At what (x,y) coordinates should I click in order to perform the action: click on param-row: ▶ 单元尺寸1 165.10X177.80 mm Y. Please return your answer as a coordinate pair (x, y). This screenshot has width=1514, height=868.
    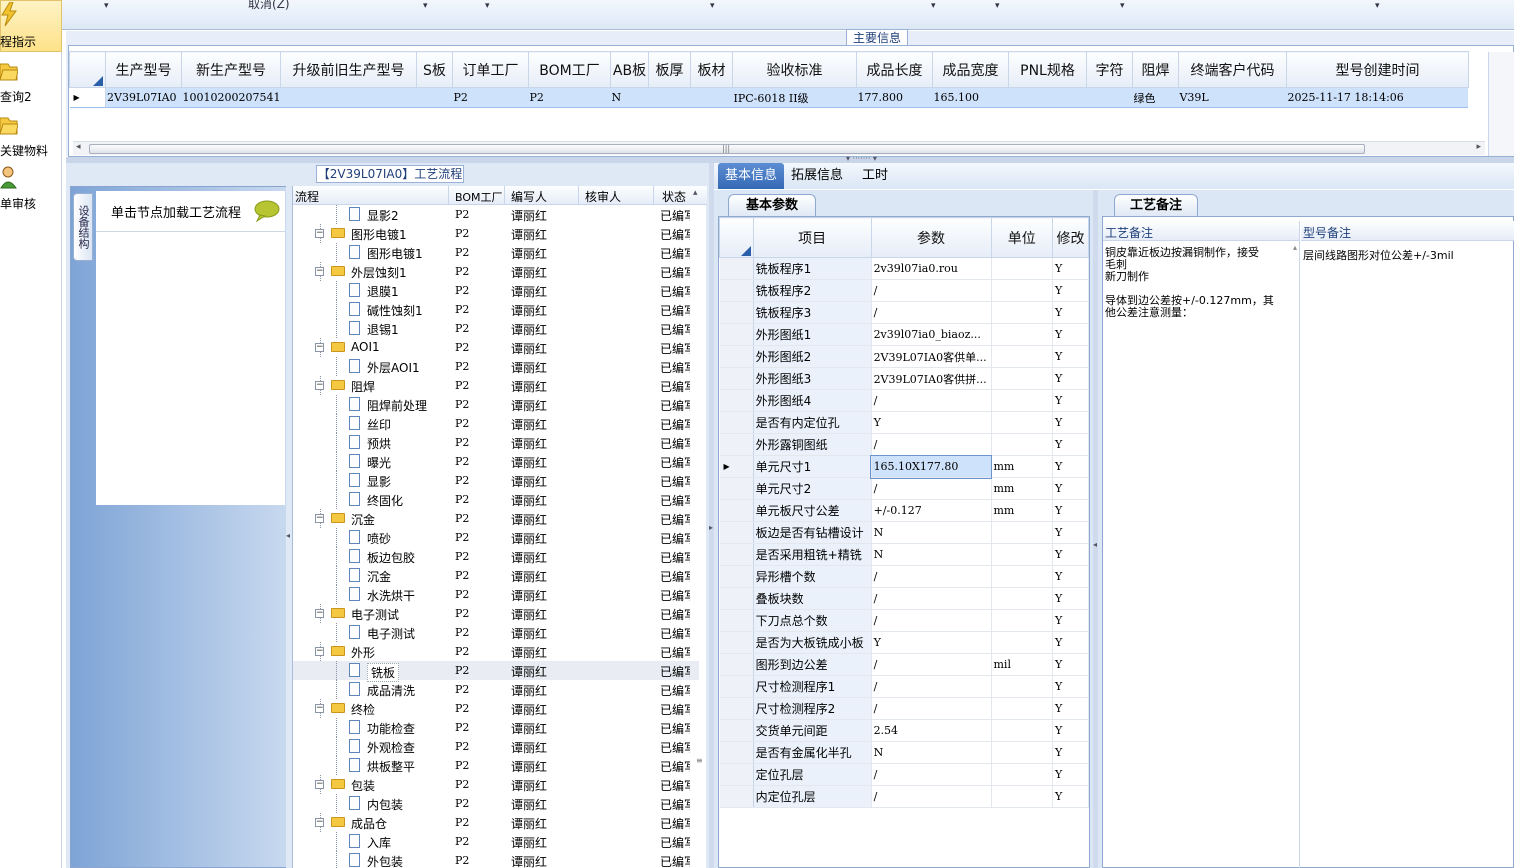
    Looking at the image, I should click on (904, 466).